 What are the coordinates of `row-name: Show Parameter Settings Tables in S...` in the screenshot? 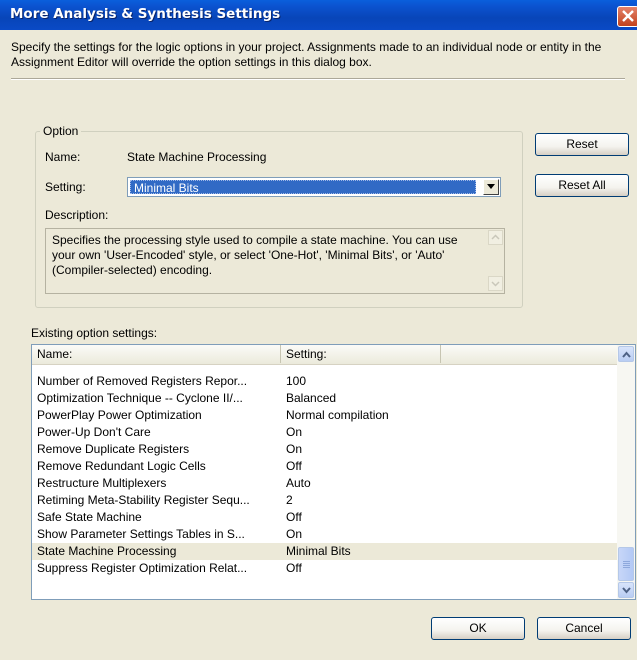 It's located at (141, 534).